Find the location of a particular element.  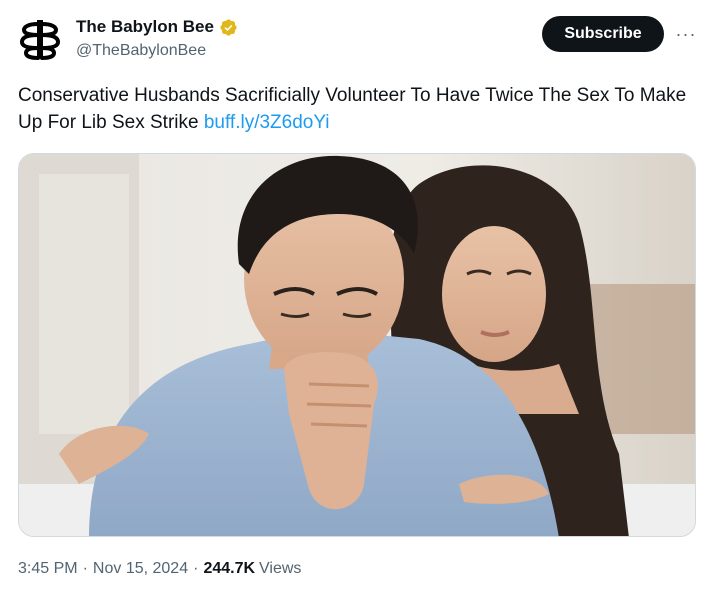

handle: @TheBabylonBee is located at coordinates (141, 51).